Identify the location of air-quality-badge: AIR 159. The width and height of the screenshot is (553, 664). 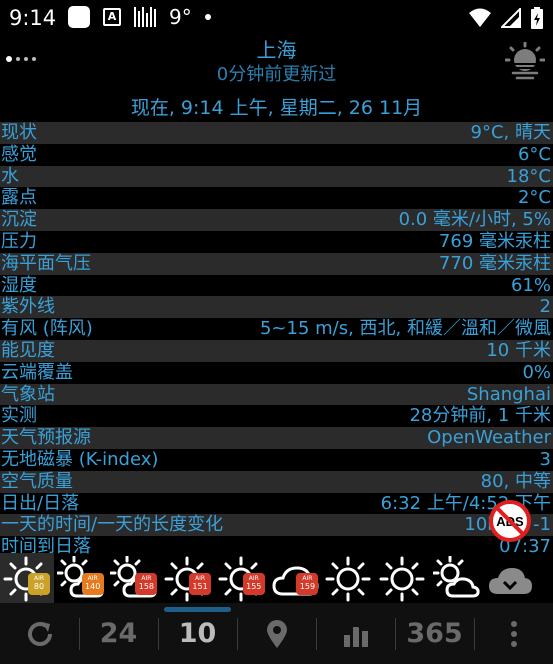
(307, 584).